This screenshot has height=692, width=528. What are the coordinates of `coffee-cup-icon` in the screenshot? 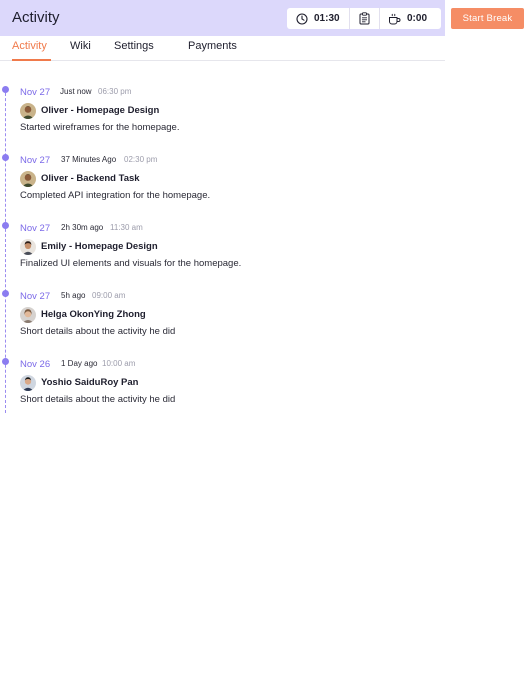 It's located at (395, 18).